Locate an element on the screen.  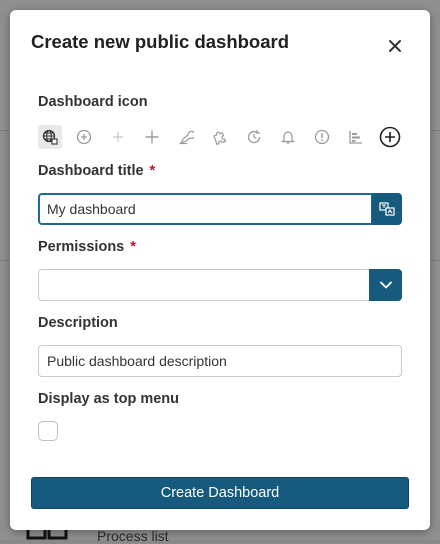
plus-thin-icon is located at coordinates (118, 137).